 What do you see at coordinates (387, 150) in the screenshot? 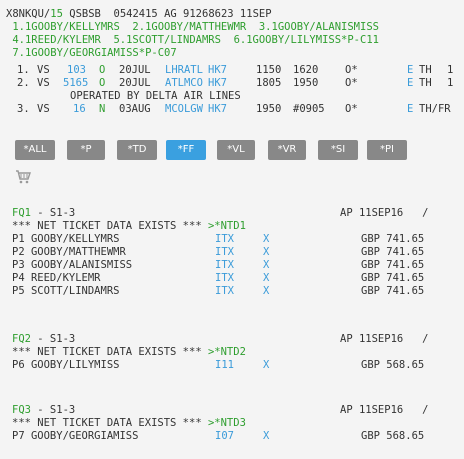
I see `button-pi: *PI` at bounding box center [387, 150].